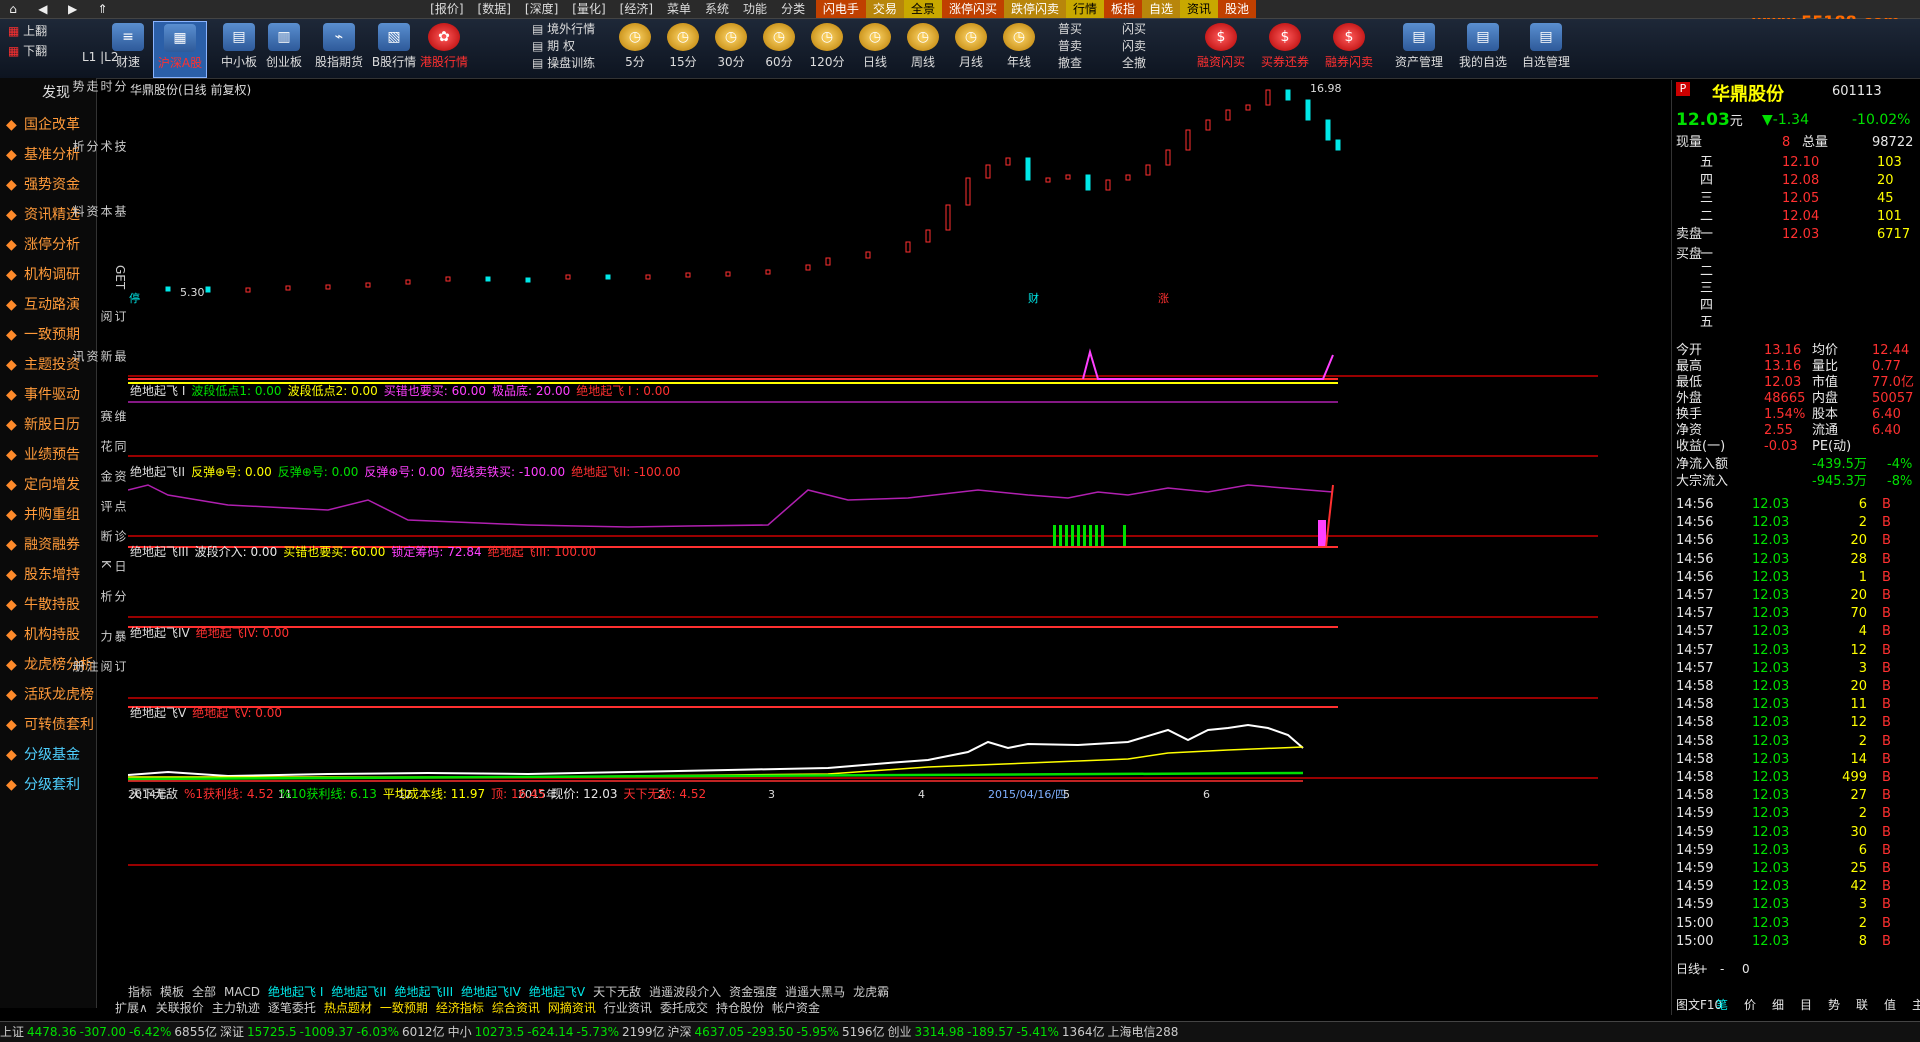 The height and width of the screenshot is (1042, 1920). Describe the element at coordinates (557, 992) in the screenshot. I see `indicator-tab: 绝地起飞V` at that location.